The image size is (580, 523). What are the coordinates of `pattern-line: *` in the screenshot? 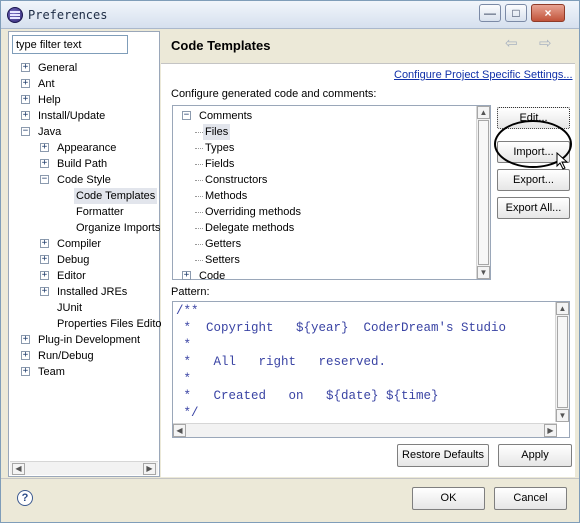 It's located at (184, 345).